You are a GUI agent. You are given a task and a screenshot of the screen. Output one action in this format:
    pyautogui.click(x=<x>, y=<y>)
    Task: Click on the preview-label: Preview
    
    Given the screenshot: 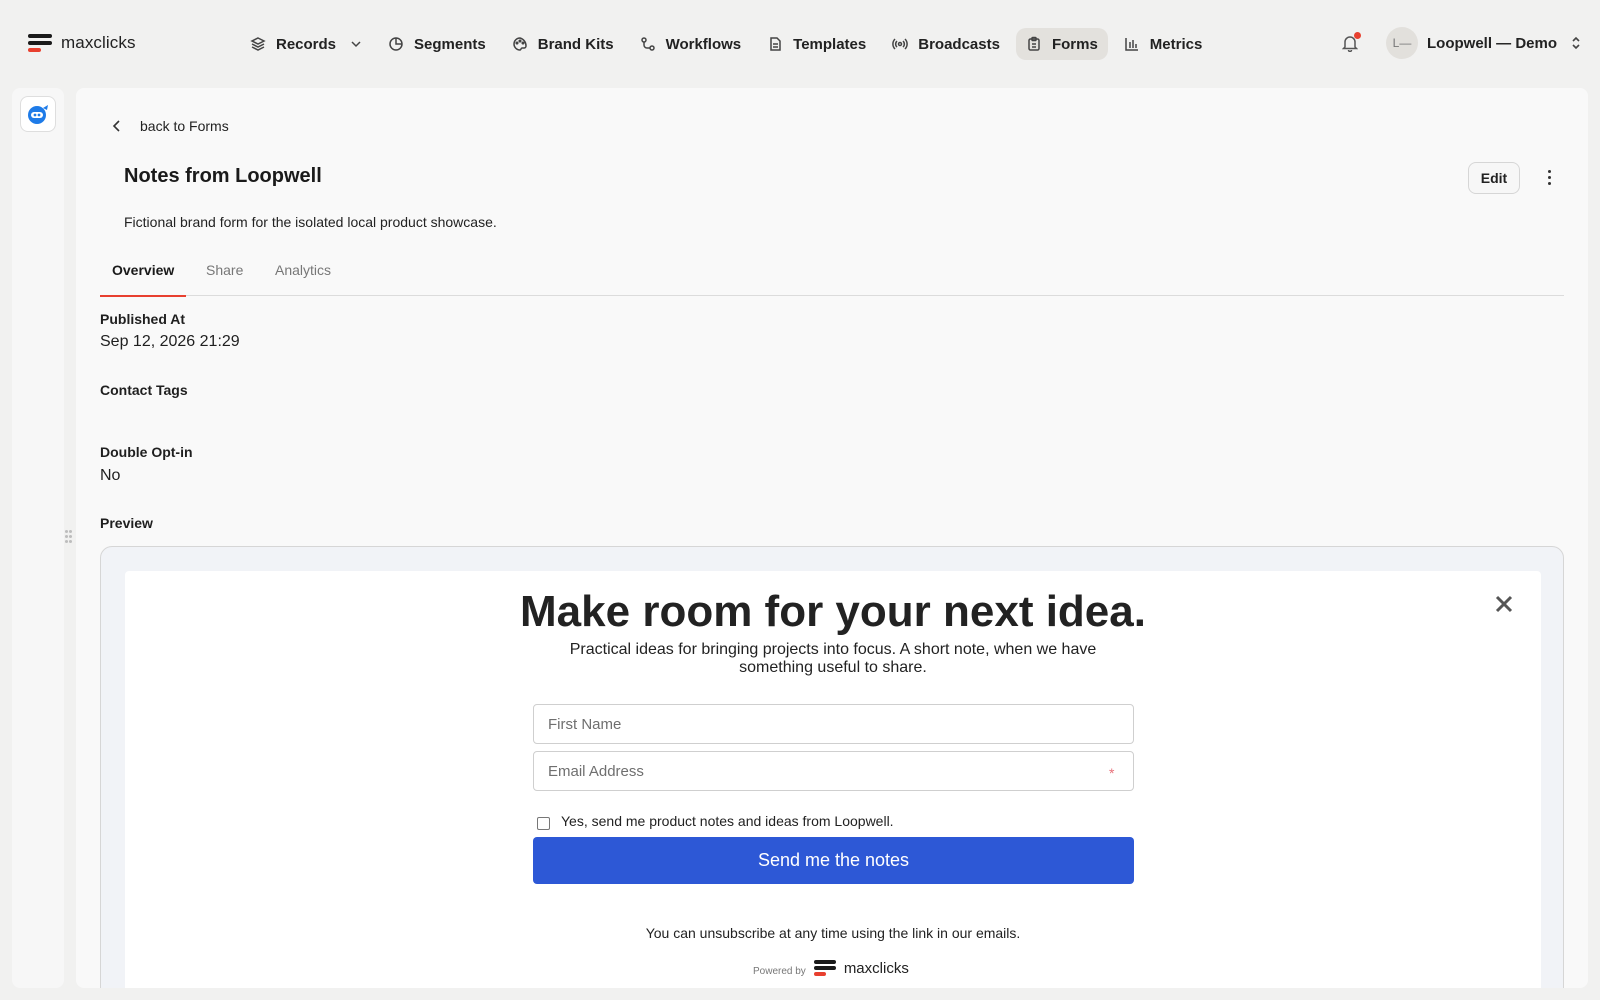 What is the action you would take?
    pyautogui.click(x=126, y=523)
    